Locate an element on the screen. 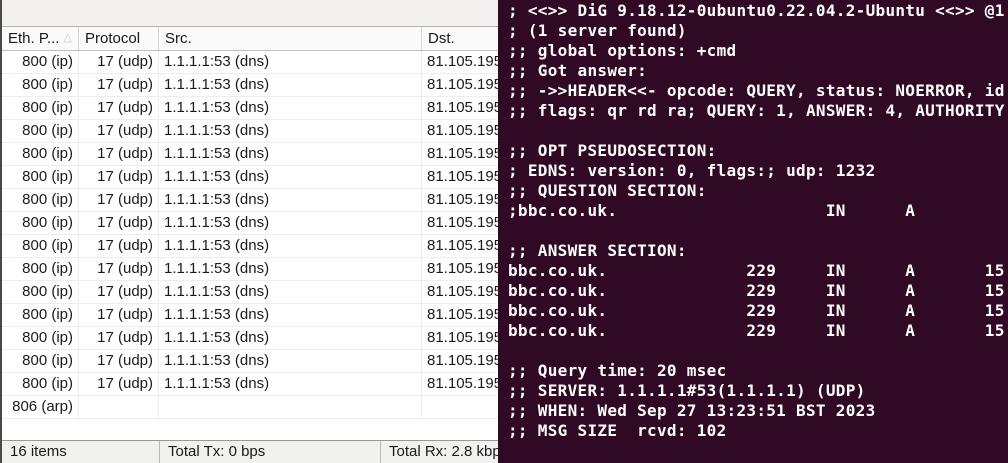 This screenshot has height=463, width=1008. terminal-line: ;; global options: +cmd is located at coordinates (622, 50).